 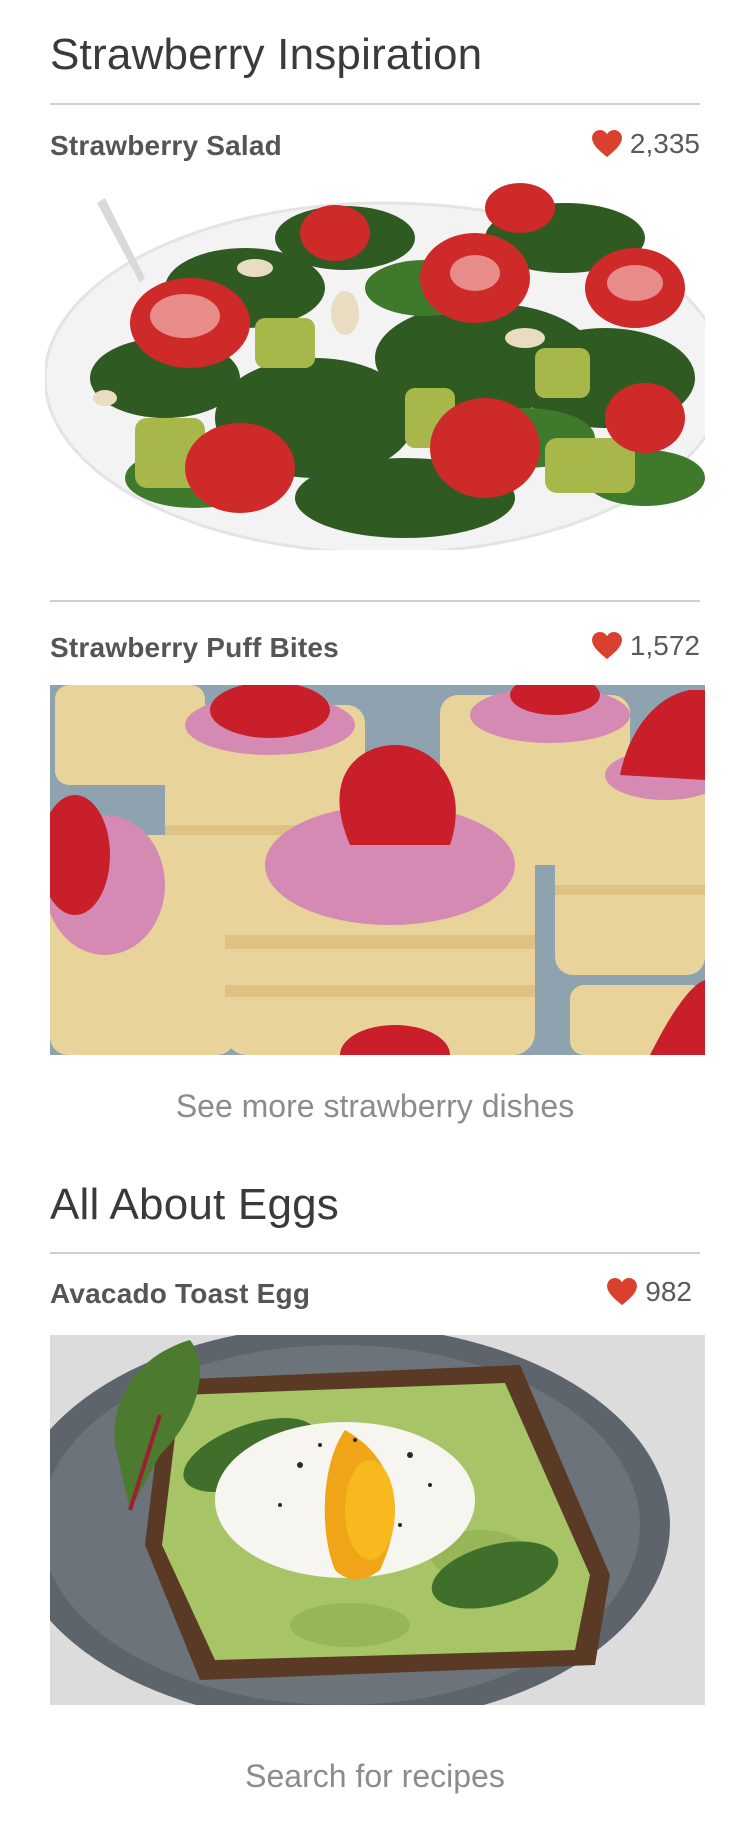 What do you see at coordinates (180, 1294) in the screenshot?
I see `card-title-avocado-toast-egg: Avacado Toast Egg` at bounding box center [180, 1294].